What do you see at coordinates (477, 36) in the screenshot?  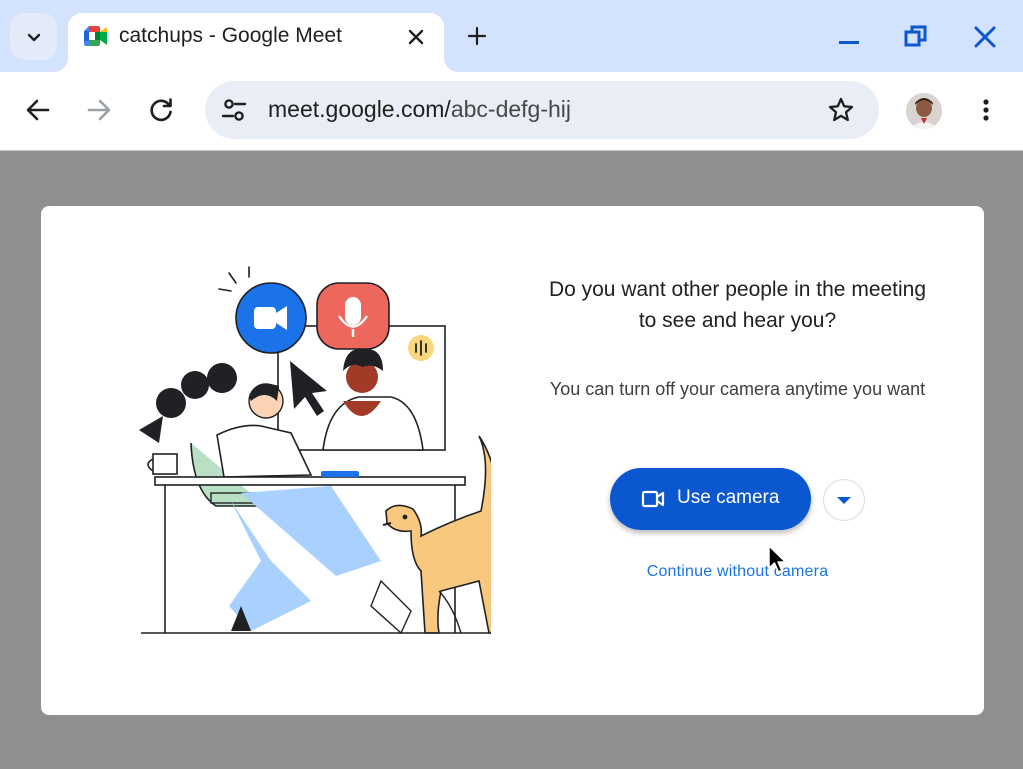 I see `plus-icon` at bounding box center [477, 36].